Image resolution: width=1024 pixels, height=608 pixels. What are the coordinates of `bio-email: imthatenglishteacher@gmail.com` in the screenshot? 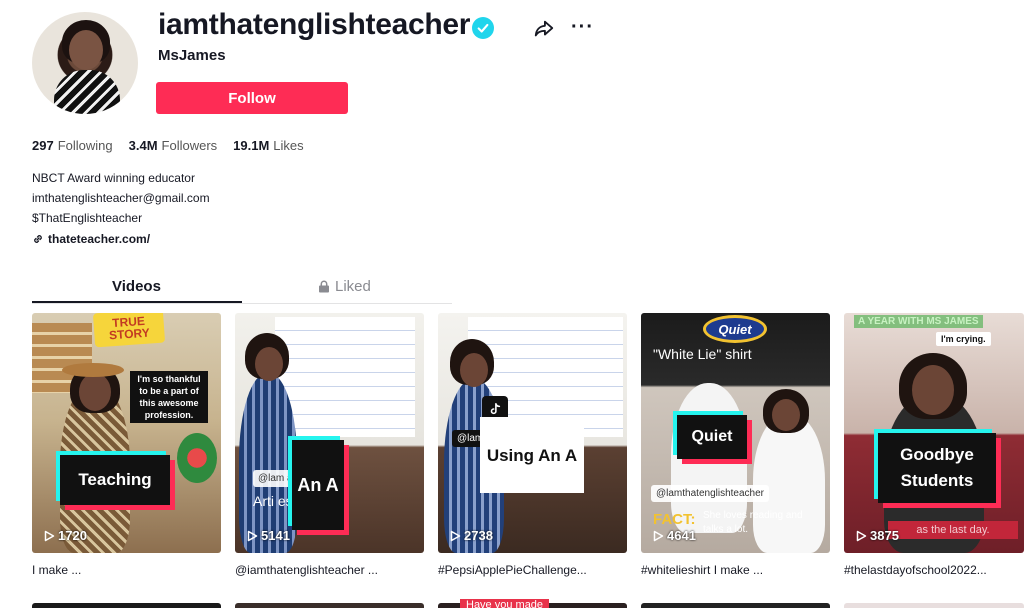 It's located at (121, 198).